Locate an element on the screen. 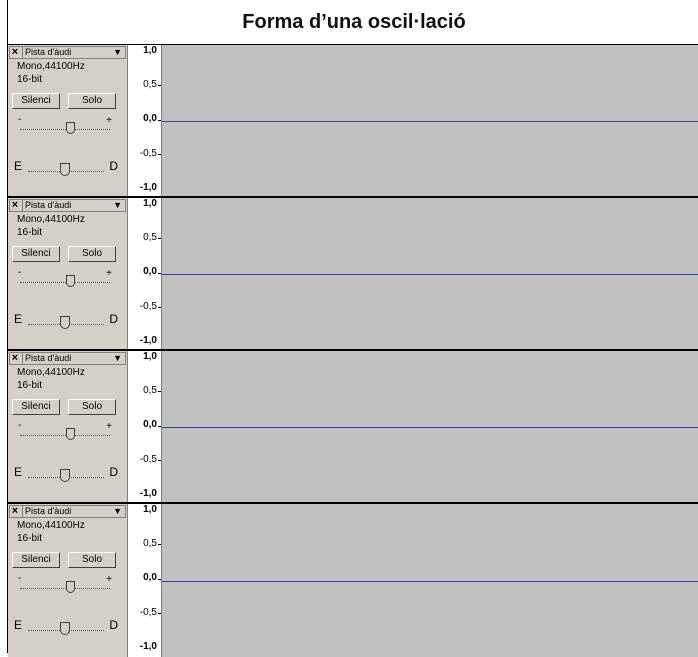  page-title: Forma d’una oscil·lació is located at coordinates (354, 22).